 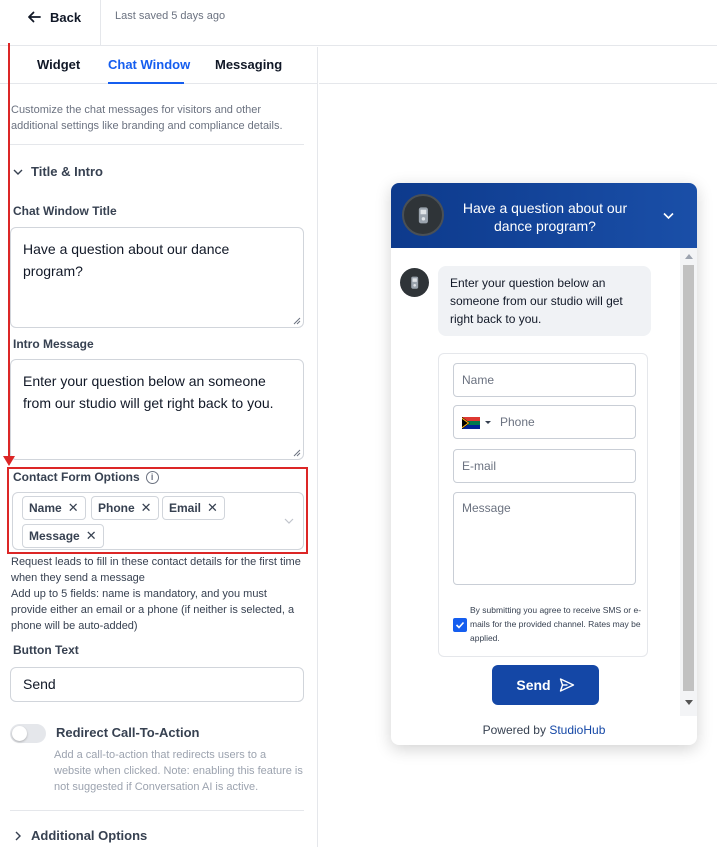 I want to click on phone-placeholder: Phone, so click(x=517, y=422).